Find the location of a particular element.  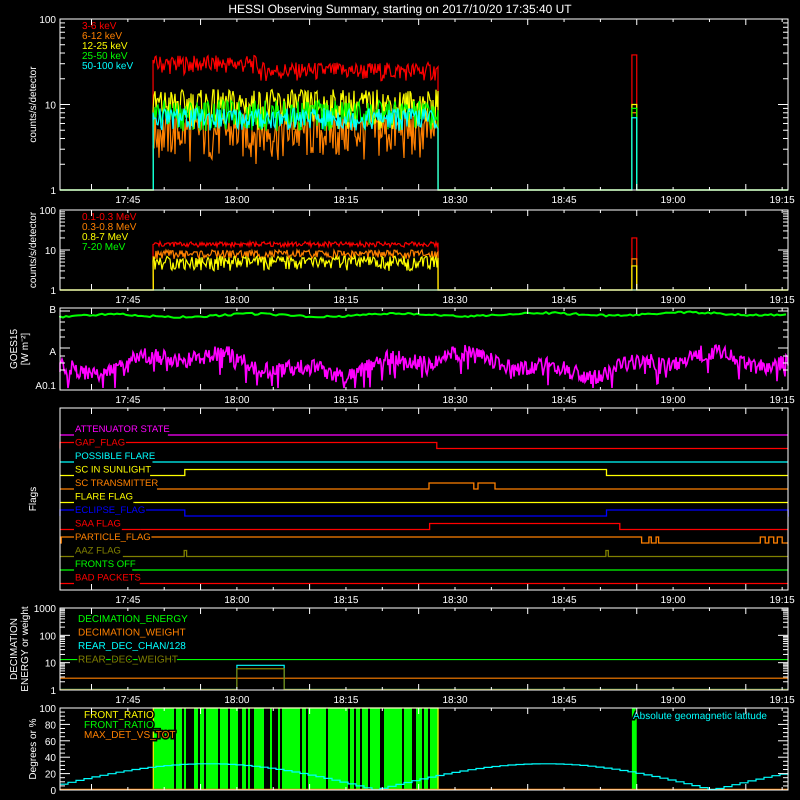

y-tick-label: 1000 is located at coordinates (45, 609).